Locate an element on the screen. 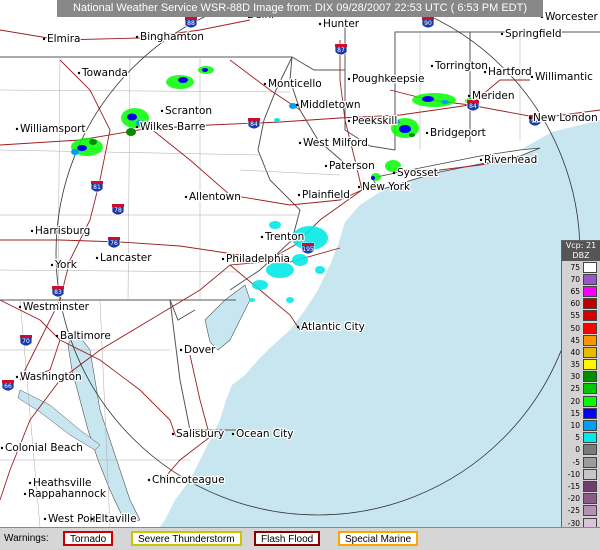  city-label: West Milford is located at coordinates (335, 143).